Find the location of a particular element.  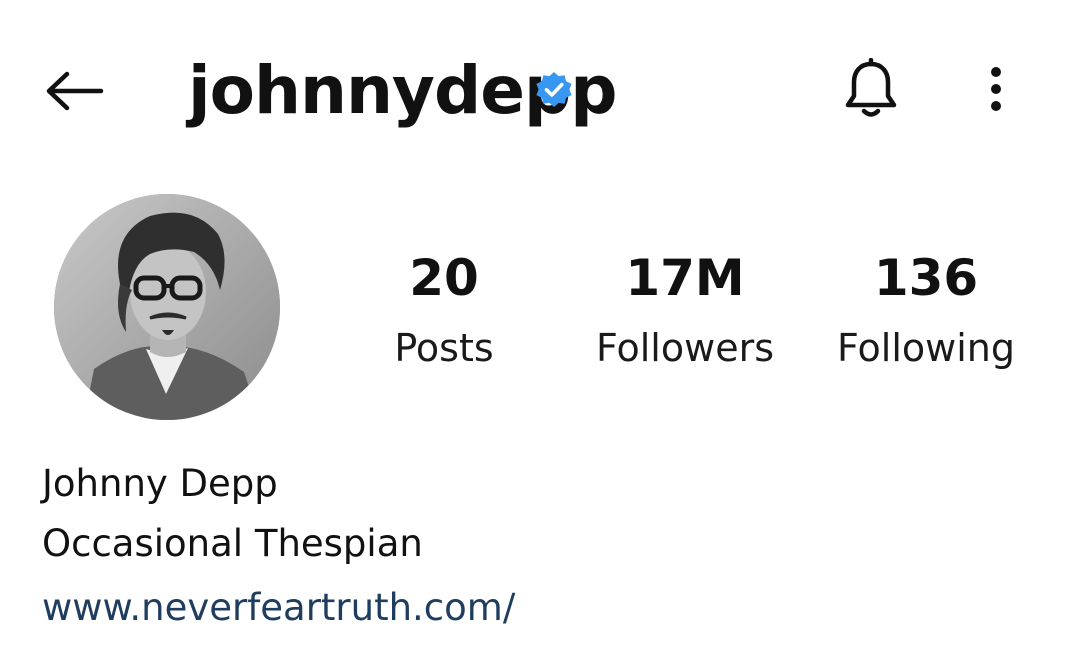

verified-badge-icon is located at coordinates (554, 90).